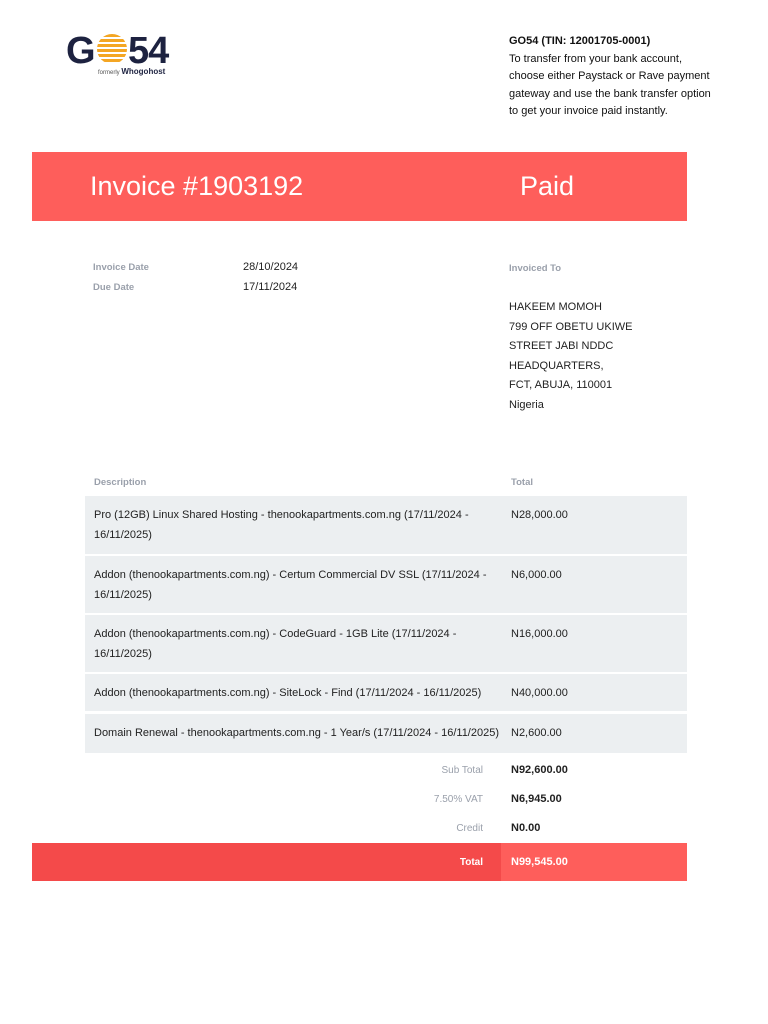  Describe the element at coordinates (526, 828) in the screenshot. I see `credit-value: N0.00` at that location.